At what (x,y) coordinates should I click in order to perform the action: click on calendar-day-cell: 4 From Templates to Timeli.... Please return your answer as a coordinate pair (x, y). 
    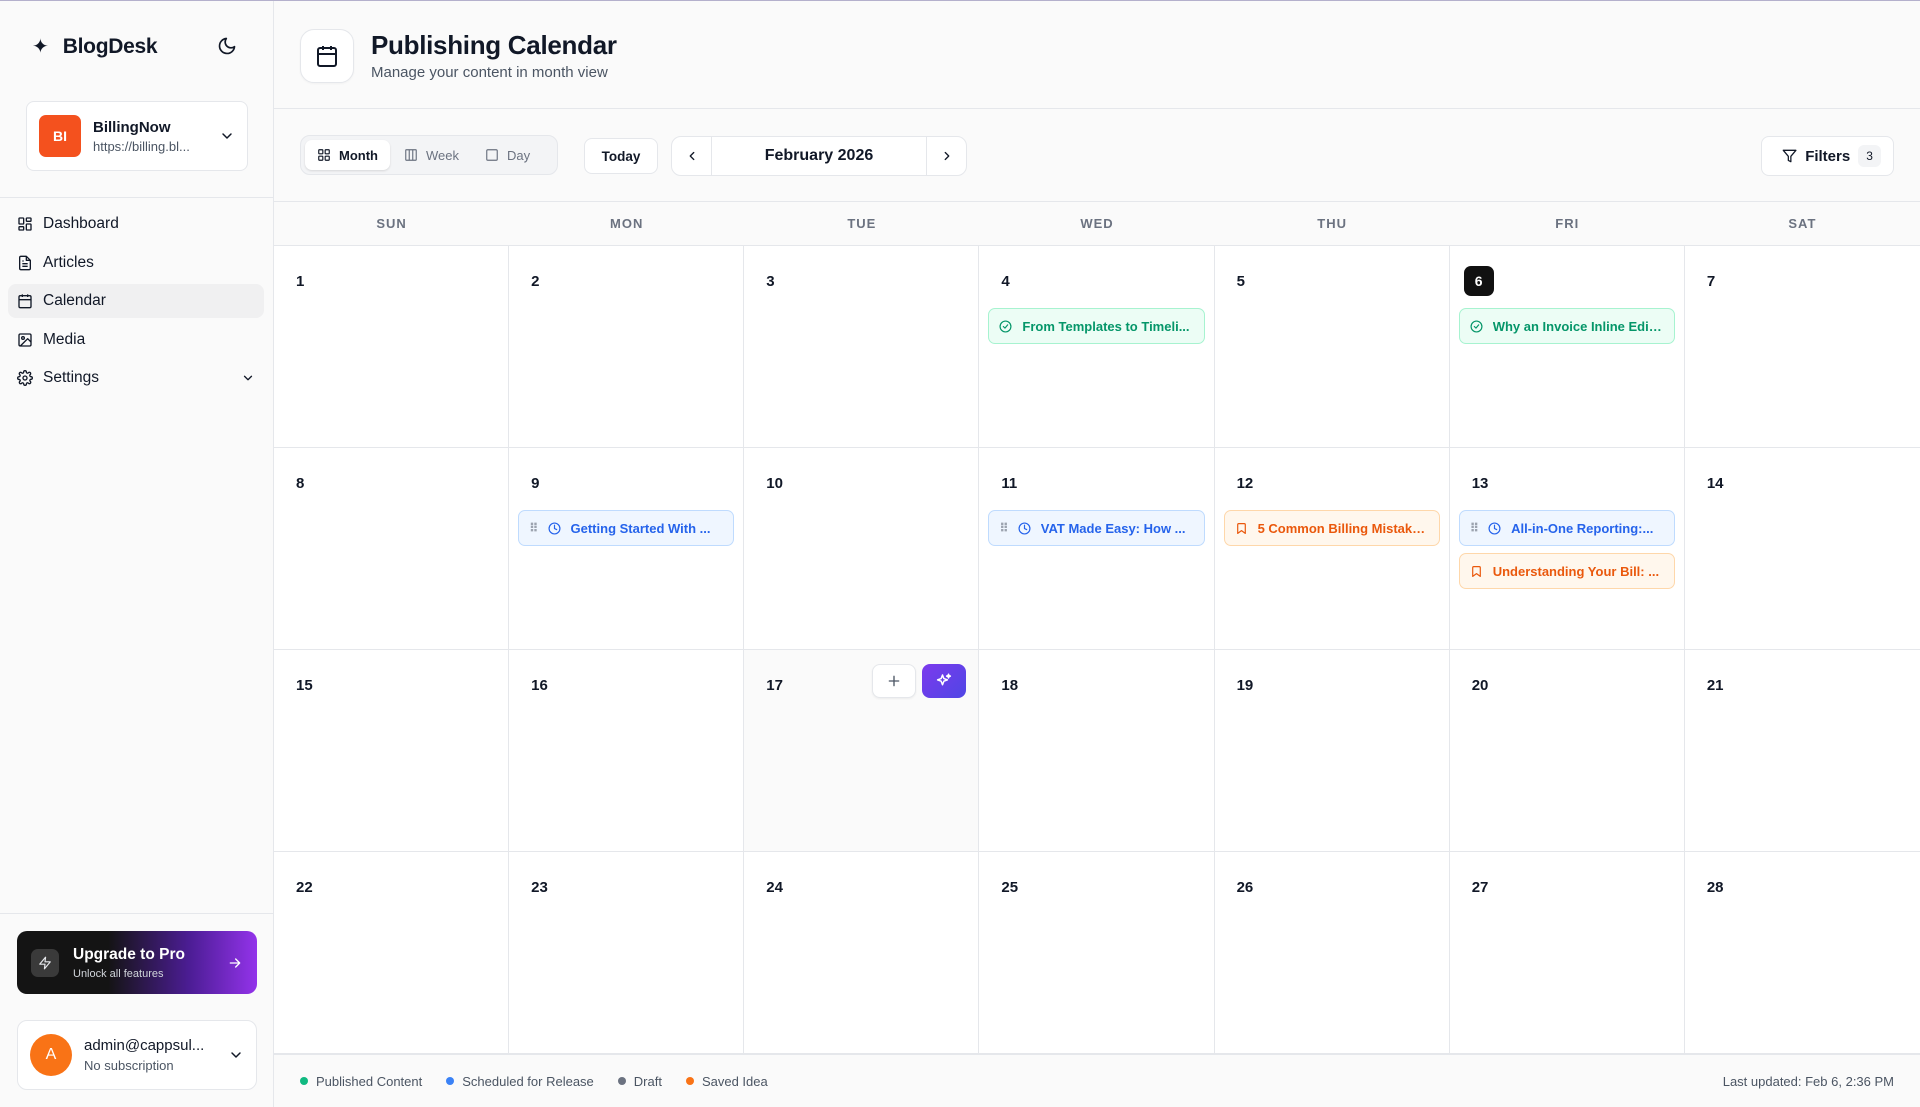
    Looking at the image, I should click on (1097, 347).